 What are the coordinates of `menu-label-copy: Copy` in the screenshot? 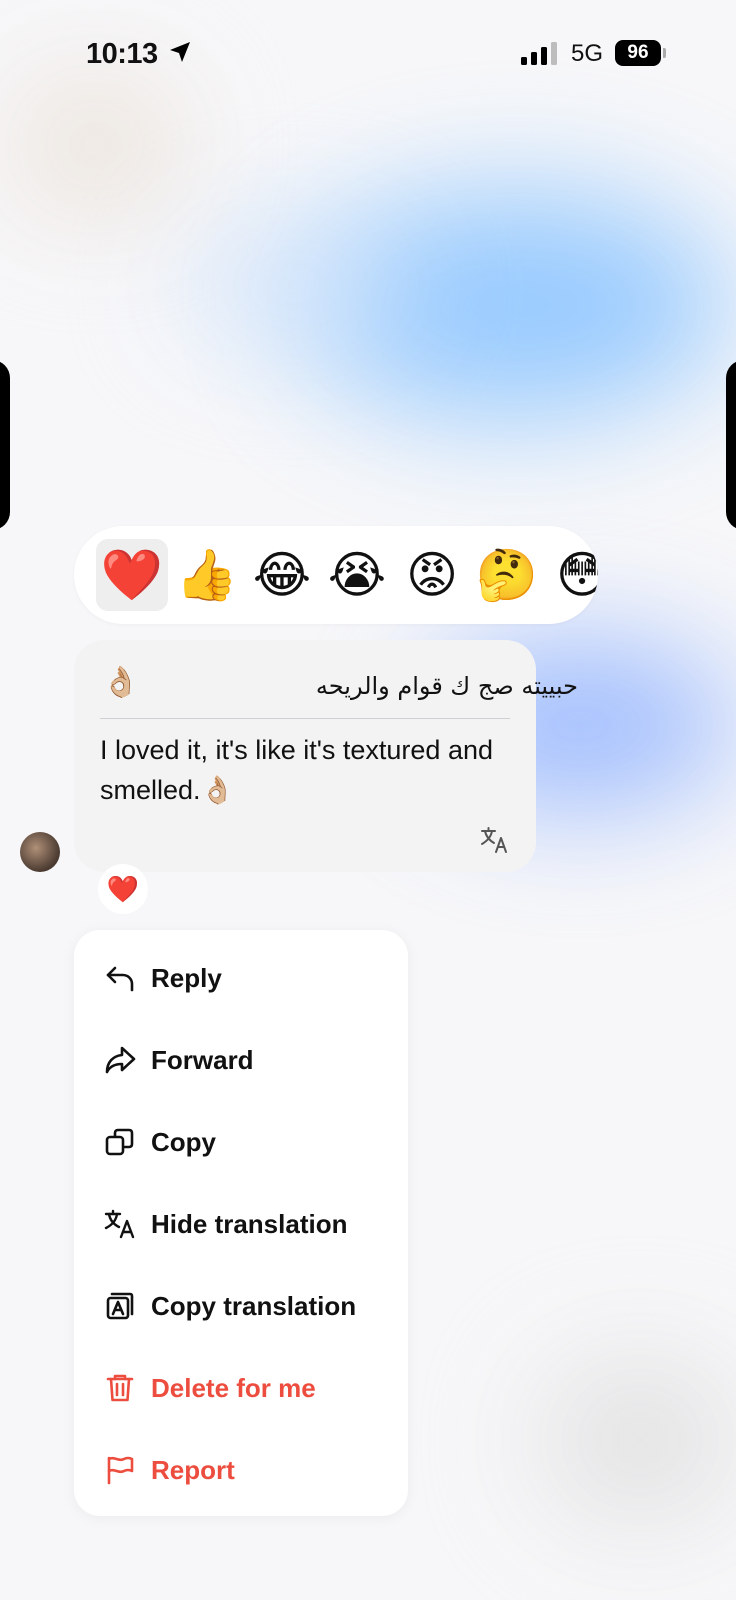 It's located at (183, 1141).